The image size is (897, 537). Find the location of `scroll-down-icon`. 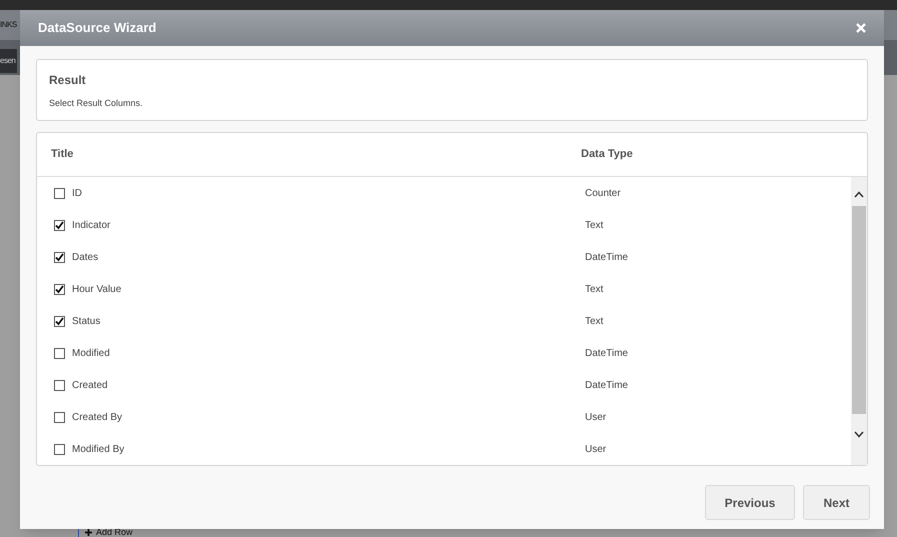

scroll-down-icon is located at coordinates (859, 434).